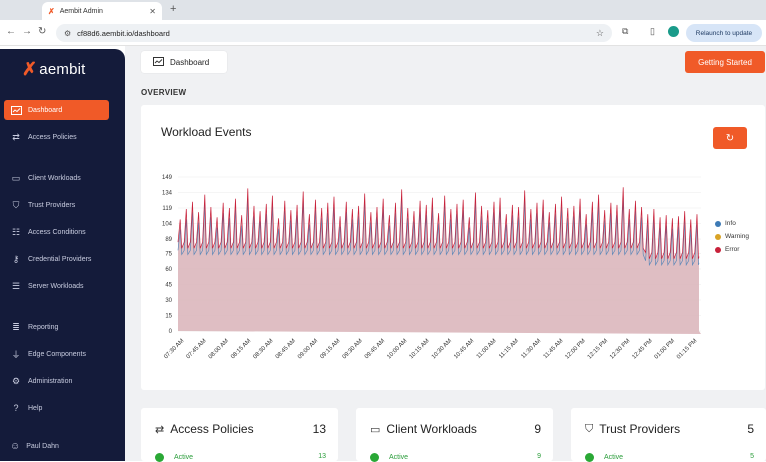 Image resolution: width=766 pixels, height=462 pixels. I want to click on x-tick-label: 11:45 AM, so click(554, 349).